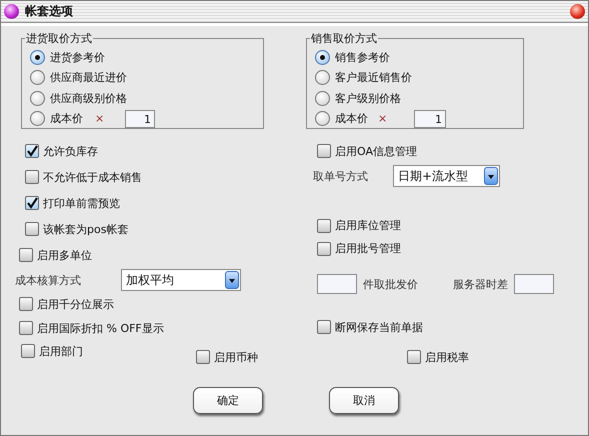  What do you see at coordinates (77, 57) in the screenshot?
I see `radio-label: 进货参考价` at bounding box center [77, 57].